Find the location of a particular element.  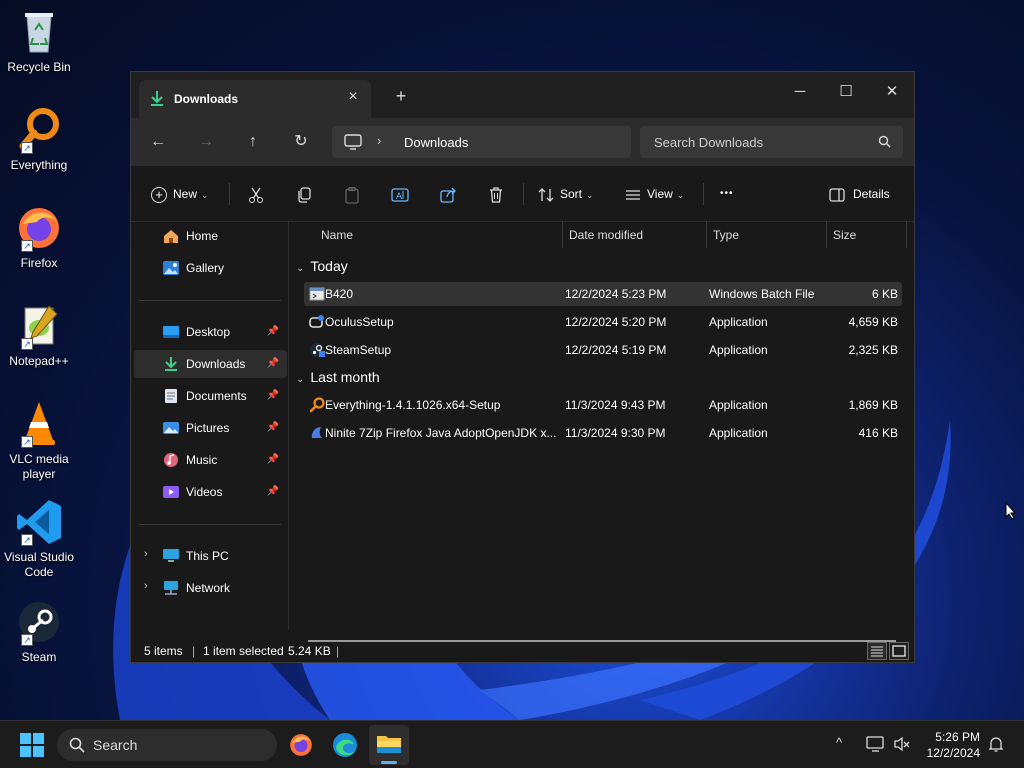

address-bar: › Downloads is located at coordinates (481, 142).